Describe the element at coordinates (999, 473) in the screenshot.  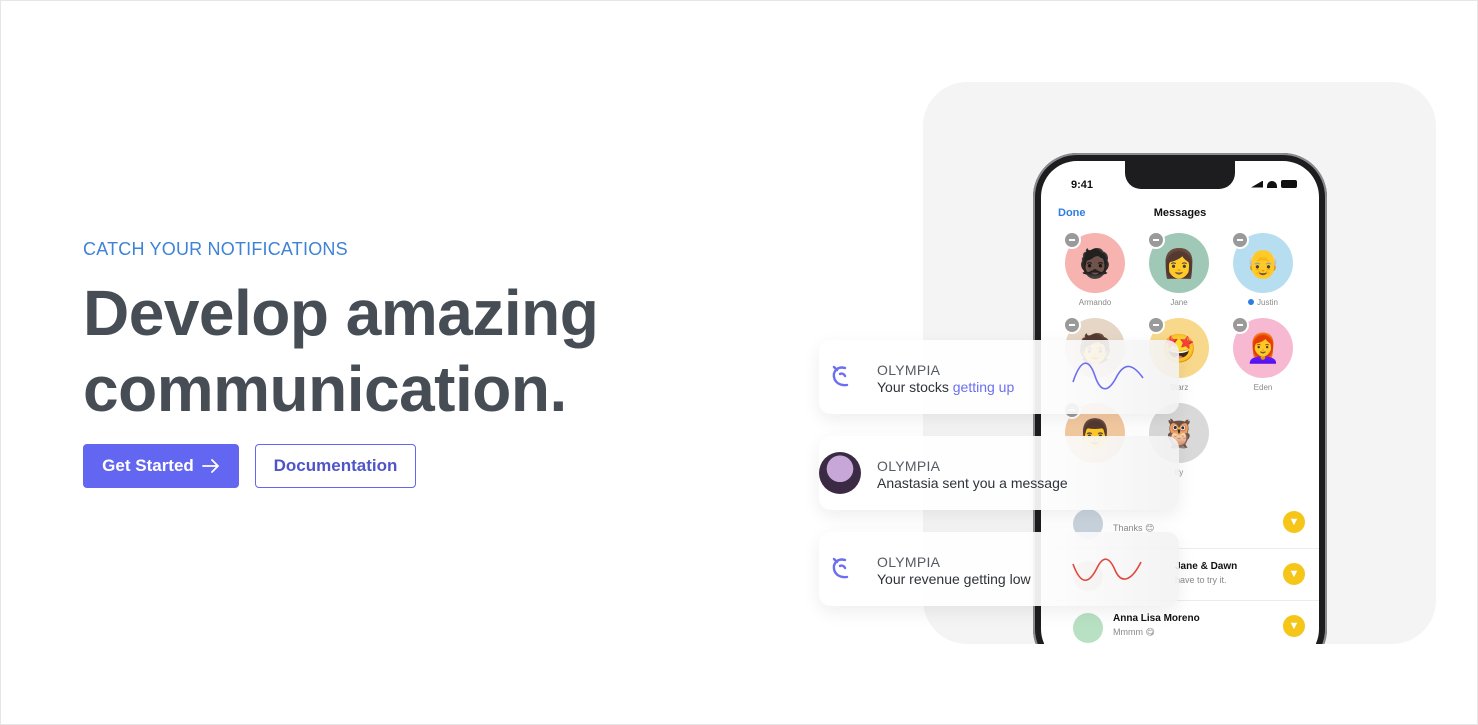
I see `notification-card: OLYMPIA Anastasia sent you a message` at that location.